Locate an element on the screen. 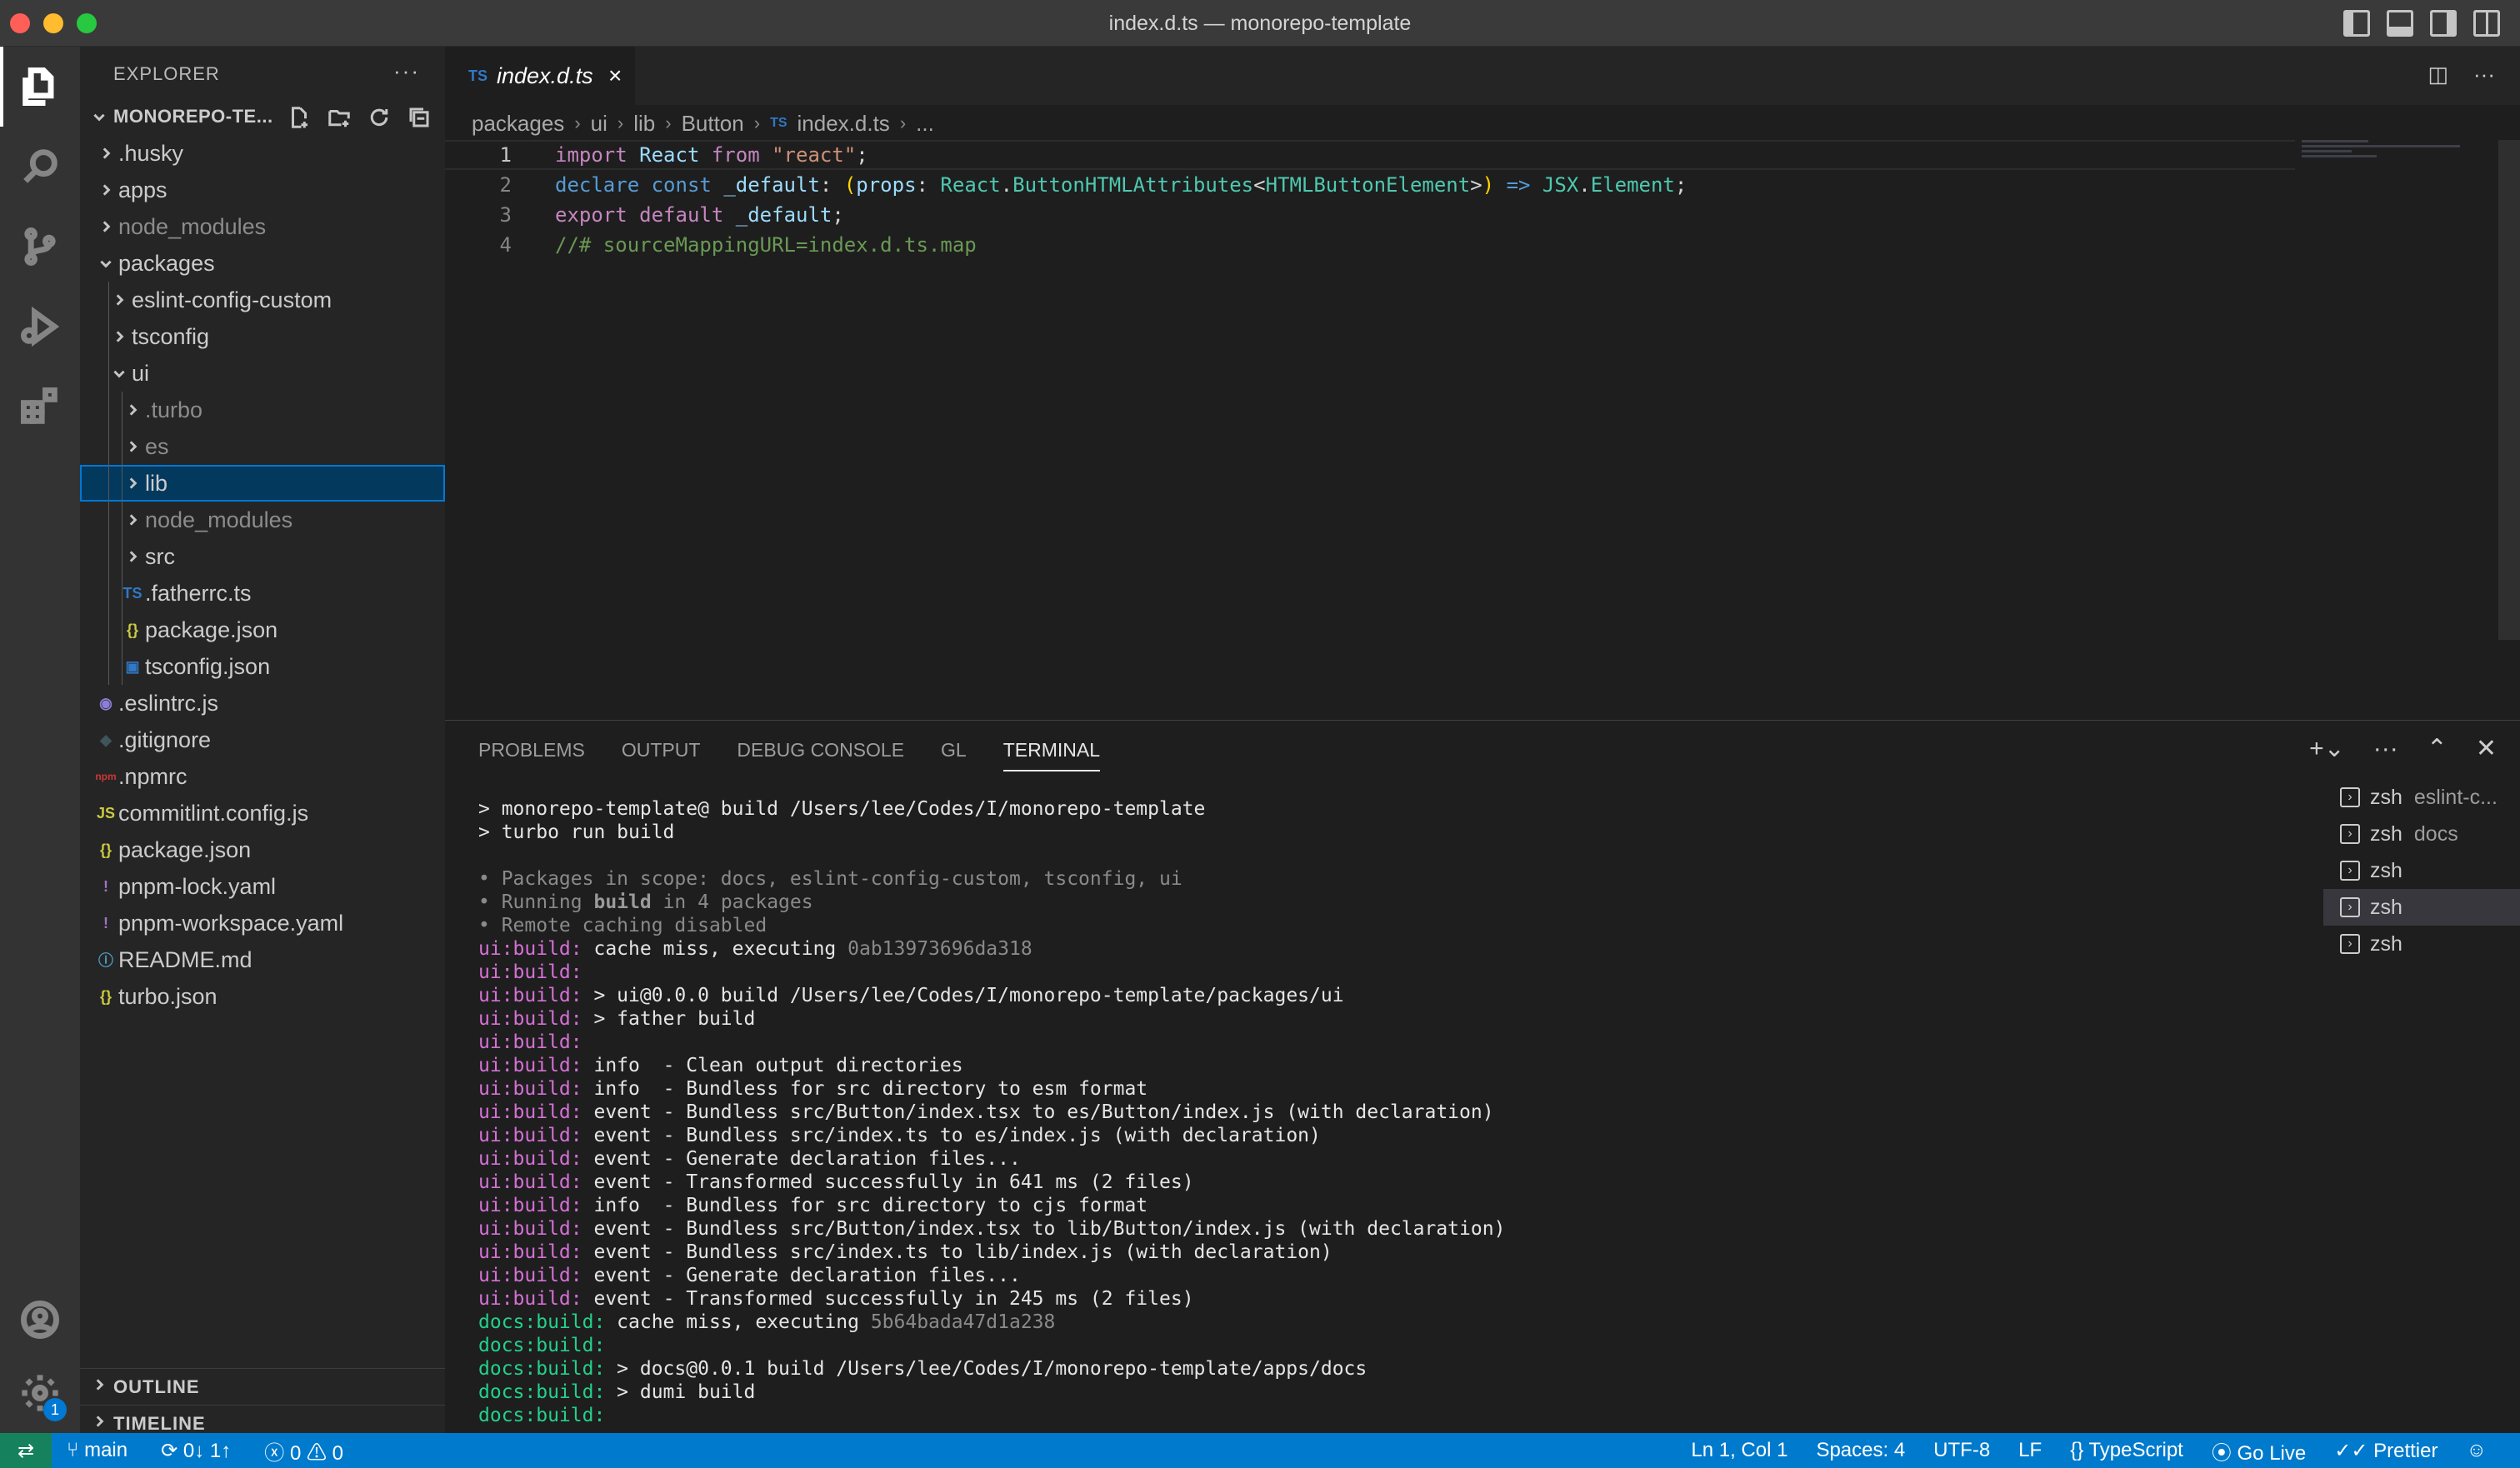 The image size is (2520, 1468). tree-file: {} turbo.json is located at coordinates (262, 997).